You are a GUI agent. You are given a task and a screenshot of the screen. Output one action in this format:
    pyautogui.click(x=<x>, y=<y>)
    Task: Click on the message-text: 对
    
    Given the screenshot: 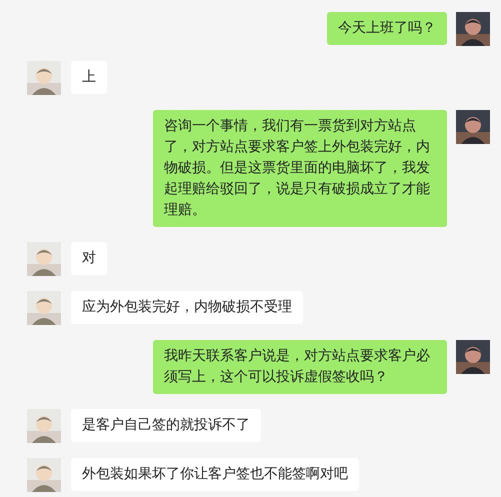 What is the action you would take?
    pyautogui.click(x=89, y=258)
    